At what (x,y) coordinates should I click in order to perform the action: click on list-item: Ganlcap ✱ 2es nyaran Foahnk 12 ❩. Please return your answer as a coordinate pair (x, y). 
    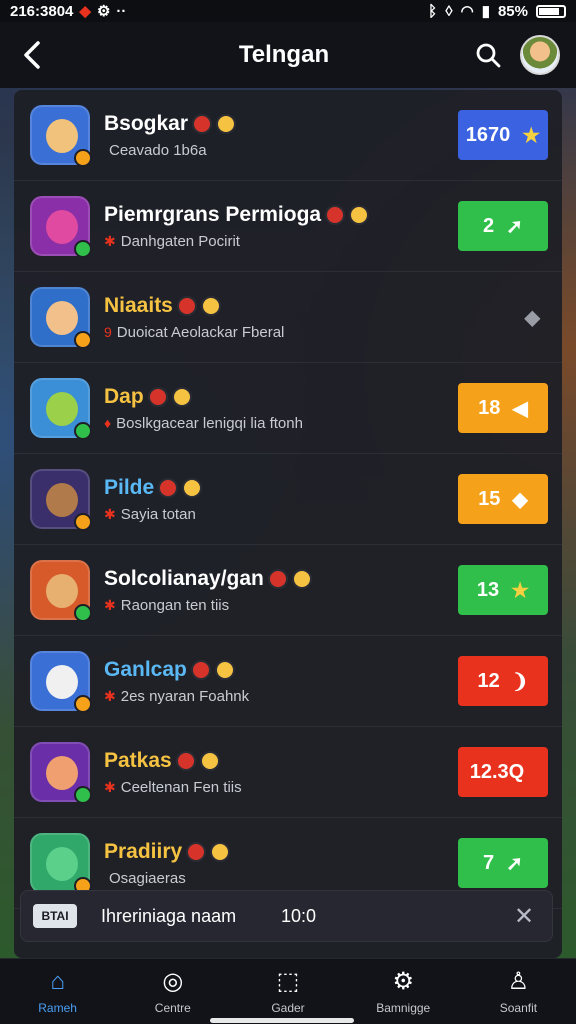
    Looking at the image, I should click on (288, 681).